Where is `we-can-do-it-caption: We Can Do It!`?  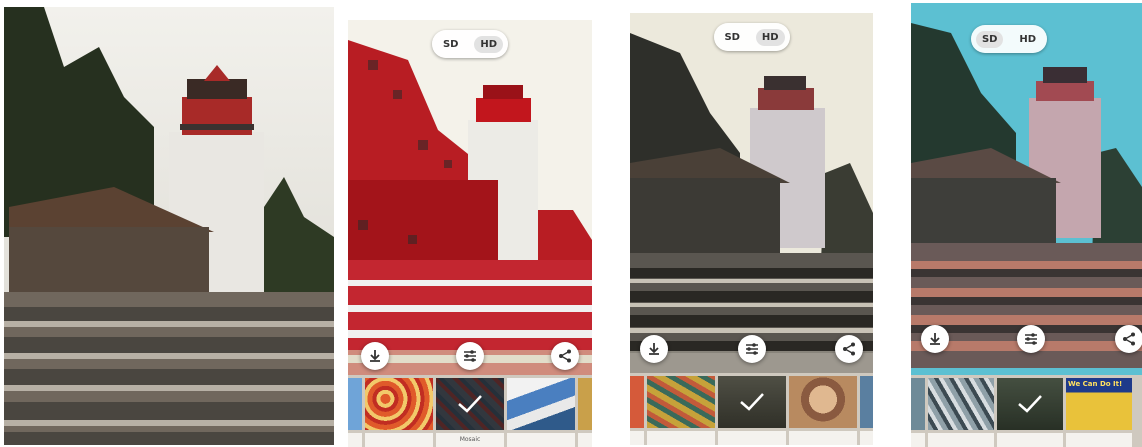 we-can-do-it-caption: We Can Do It! is located at coordinates (1095, 384).